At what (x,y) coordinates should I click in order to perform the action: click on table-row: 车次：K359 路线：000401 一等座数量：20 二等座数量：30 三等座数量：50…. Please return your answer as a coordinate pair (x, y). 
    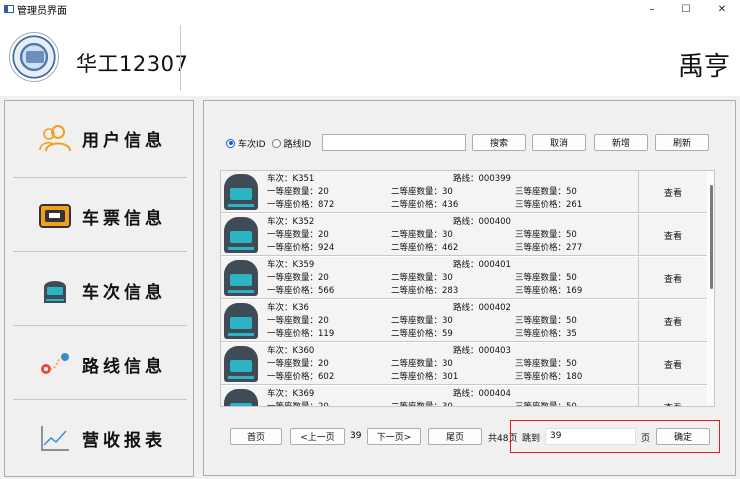
    Looking at the image, I should click on (464, 278).